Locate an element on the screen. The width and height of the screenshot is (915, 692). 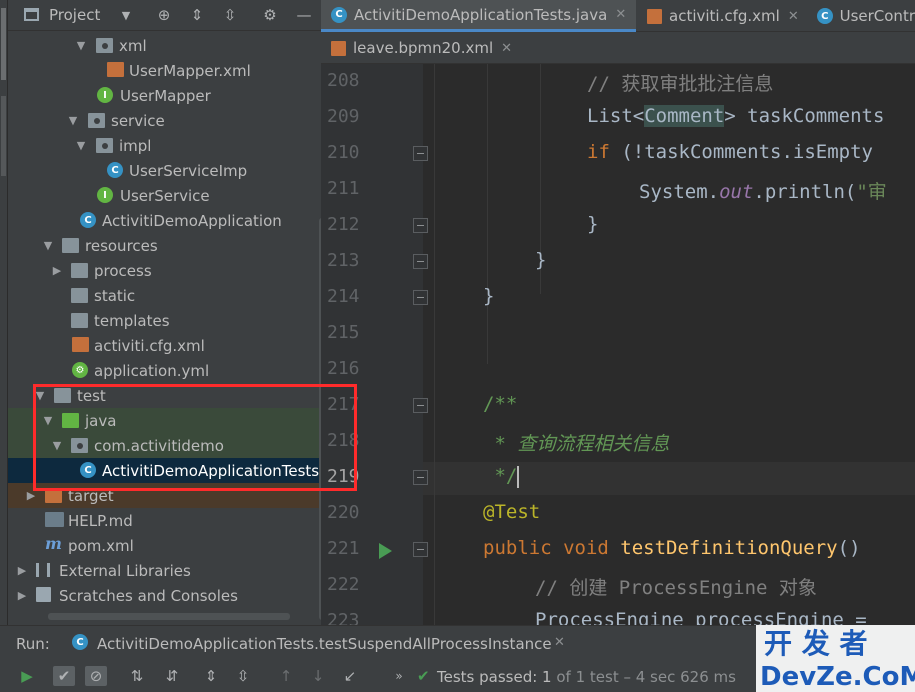
tab-label: leave.bpmn20.xml is located at coordinates (423, 48).